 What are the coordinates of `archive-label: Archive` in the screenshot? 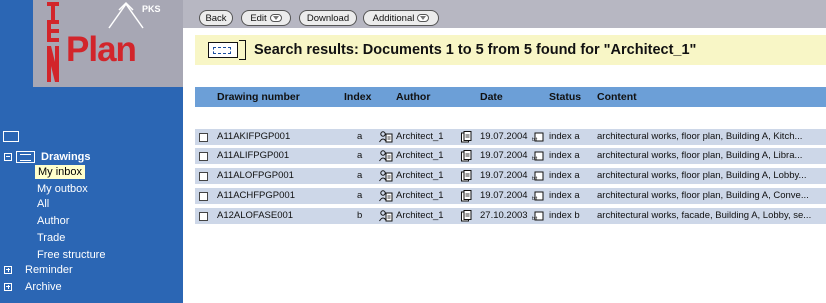 It's located at (43, 286).